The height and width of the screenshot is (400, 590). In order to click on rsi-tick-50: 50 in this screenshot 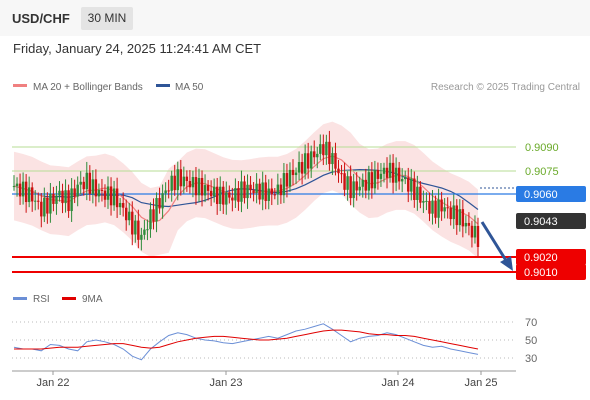, I will do `click(531, 341)`.